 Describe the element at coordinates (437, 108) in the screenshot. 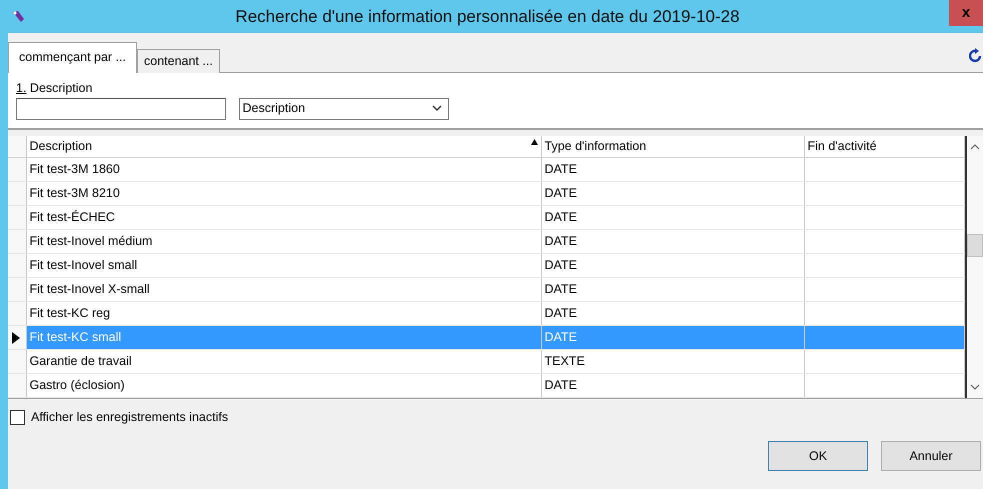

I see `caret-icon` at that location.